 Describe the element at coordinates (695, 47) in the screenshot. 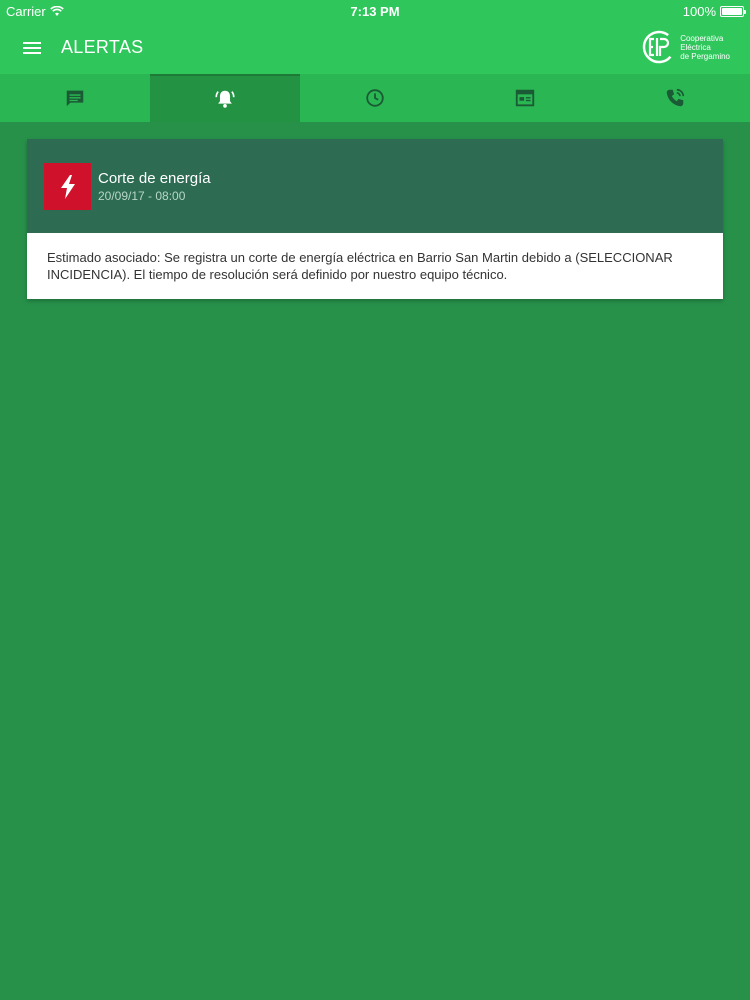

I see `logo-line-2: Eléctrica` at that location.